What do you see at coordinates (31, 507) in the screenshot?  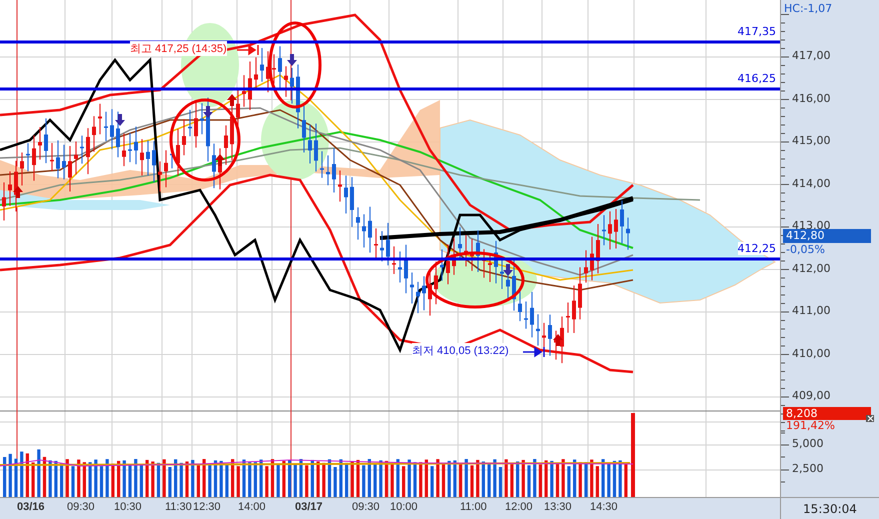 I see `date-label: 03/16` at bounding box center [31, 507].